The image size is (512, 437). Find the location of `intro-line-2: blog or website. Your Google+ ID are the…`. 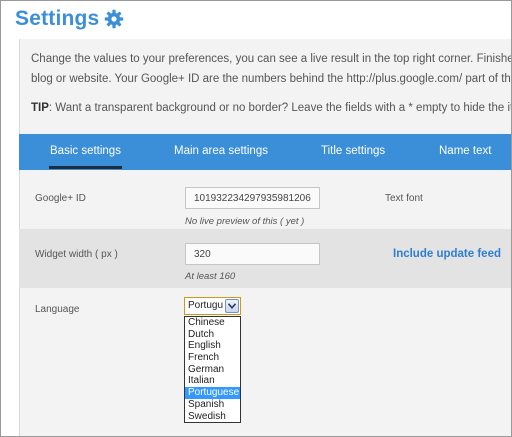

intro-line-2: blog or website. Your Google+ ID are the… is located at coordinates (271, 79).